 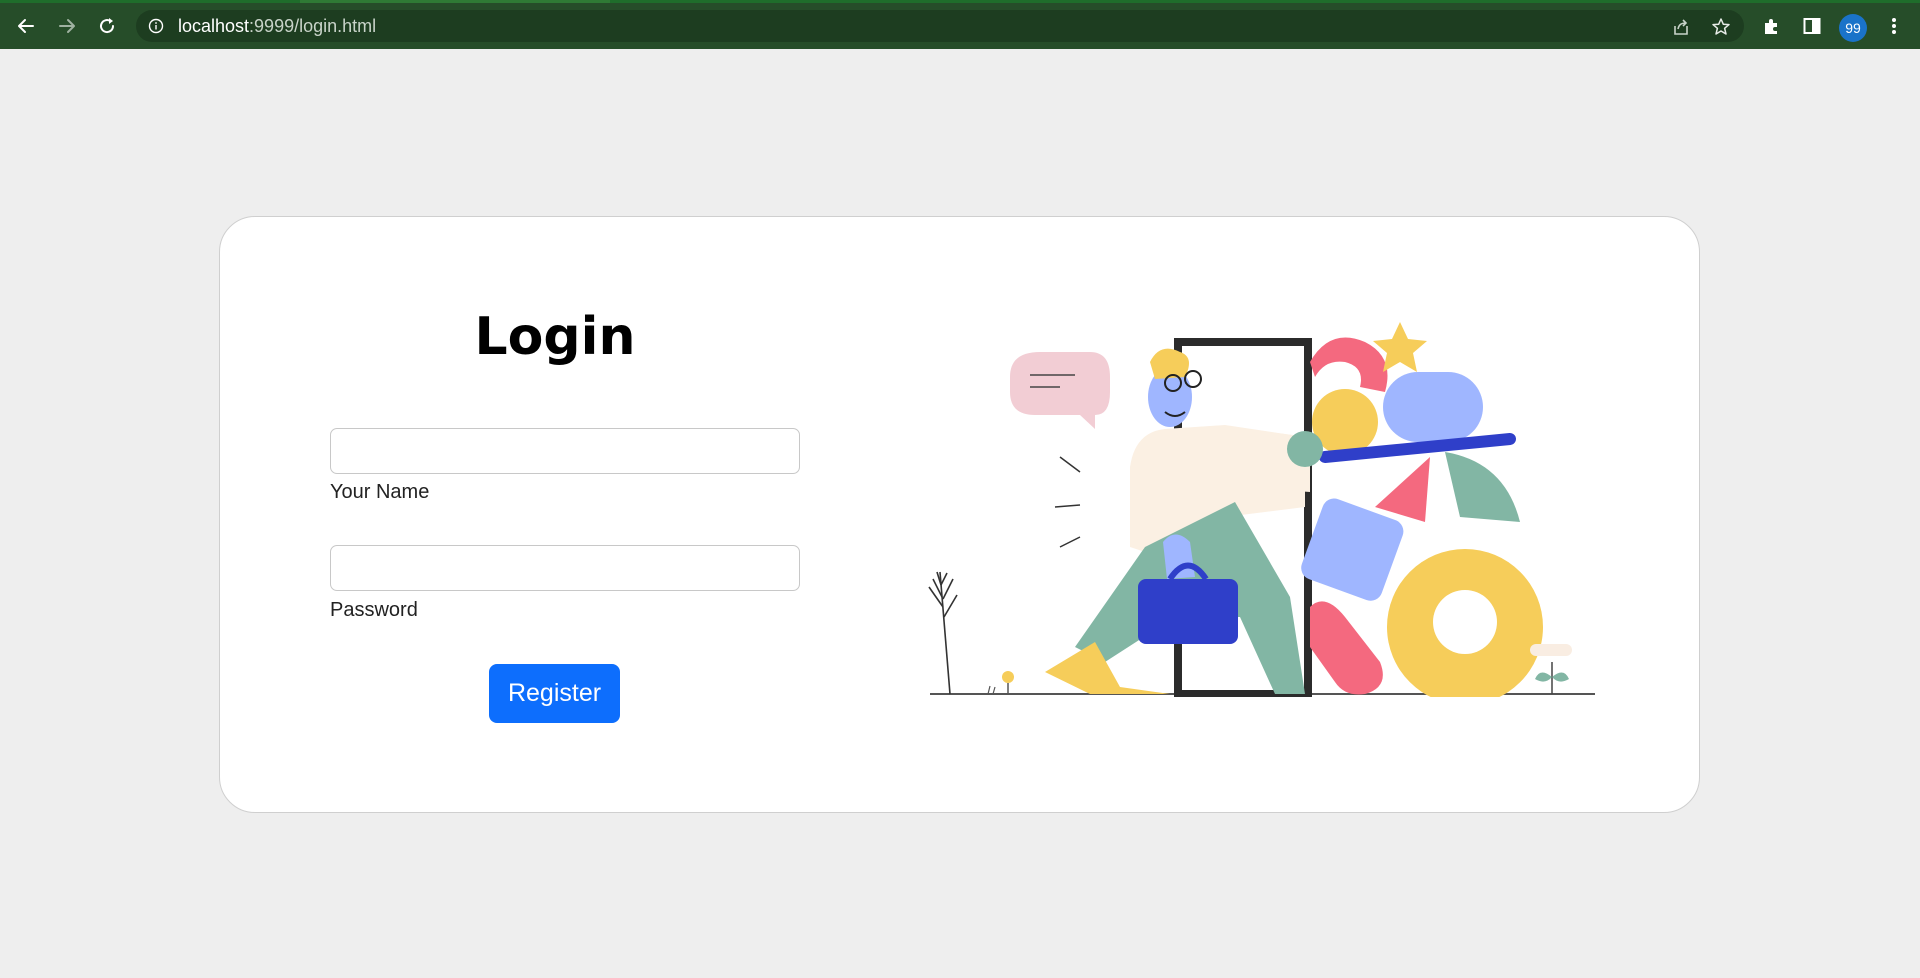 What do you see at coordinates (943, 633) in the screenshot?
I see `plant-illustration` at bounding box center [943, 633].